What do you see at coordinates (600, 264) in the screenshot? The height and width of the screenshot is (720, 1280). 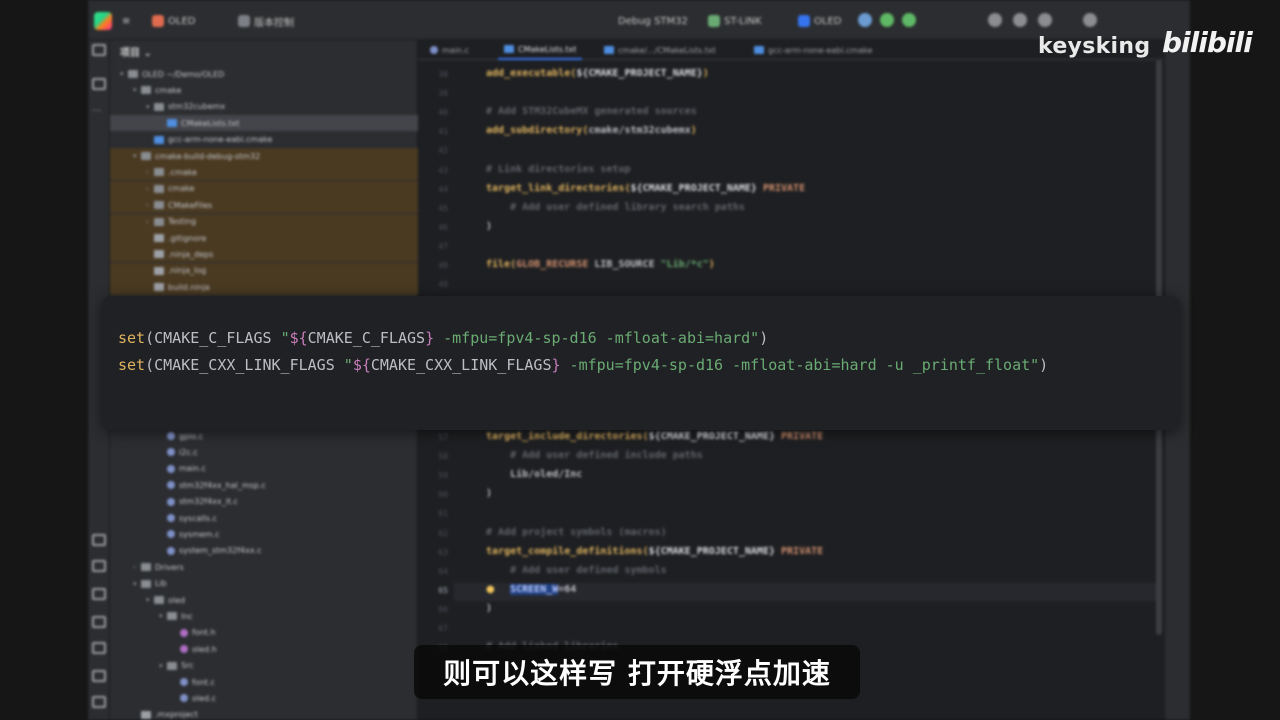 I see `code-line: file(GLOB_RECURSE LIB_SOURCE "Lib/*c")` at bounding box center [600, 264].